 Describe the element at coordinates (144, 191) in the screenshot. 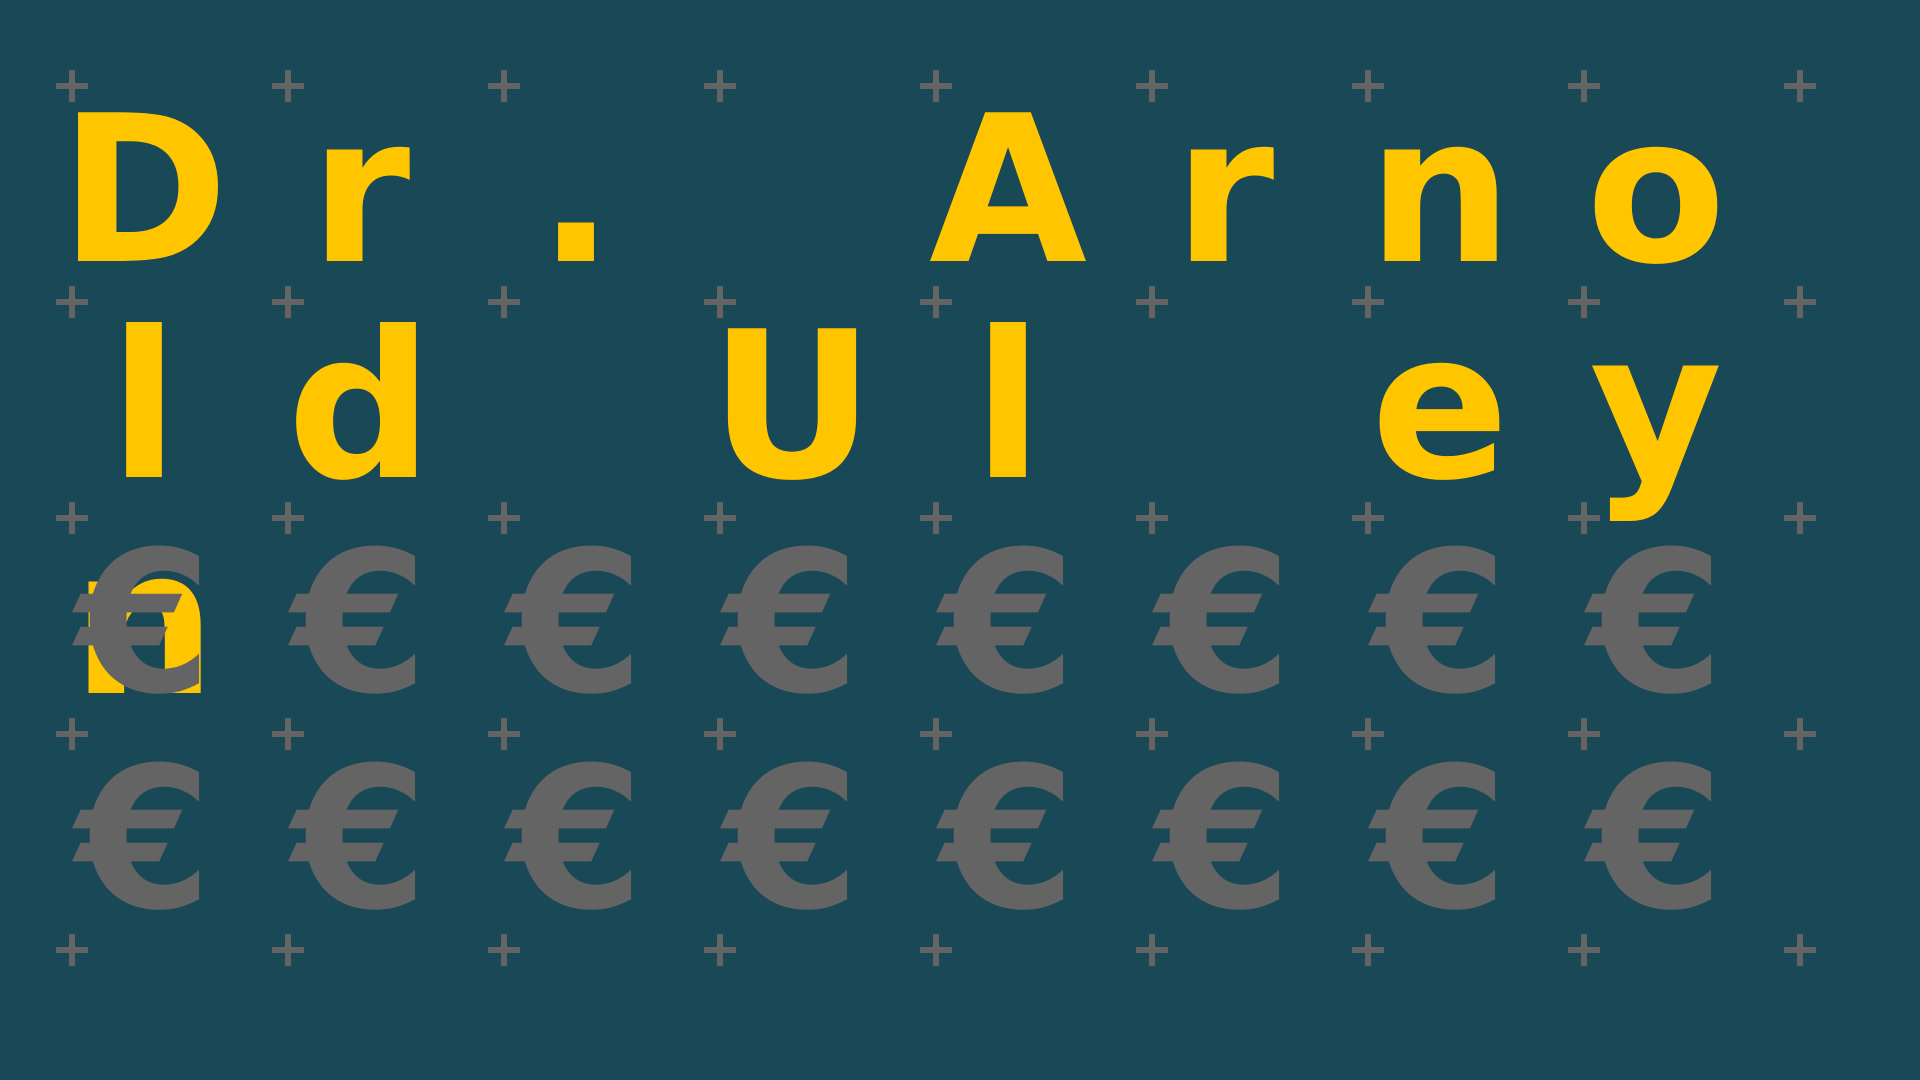

I see `name-letter: D` at that location.